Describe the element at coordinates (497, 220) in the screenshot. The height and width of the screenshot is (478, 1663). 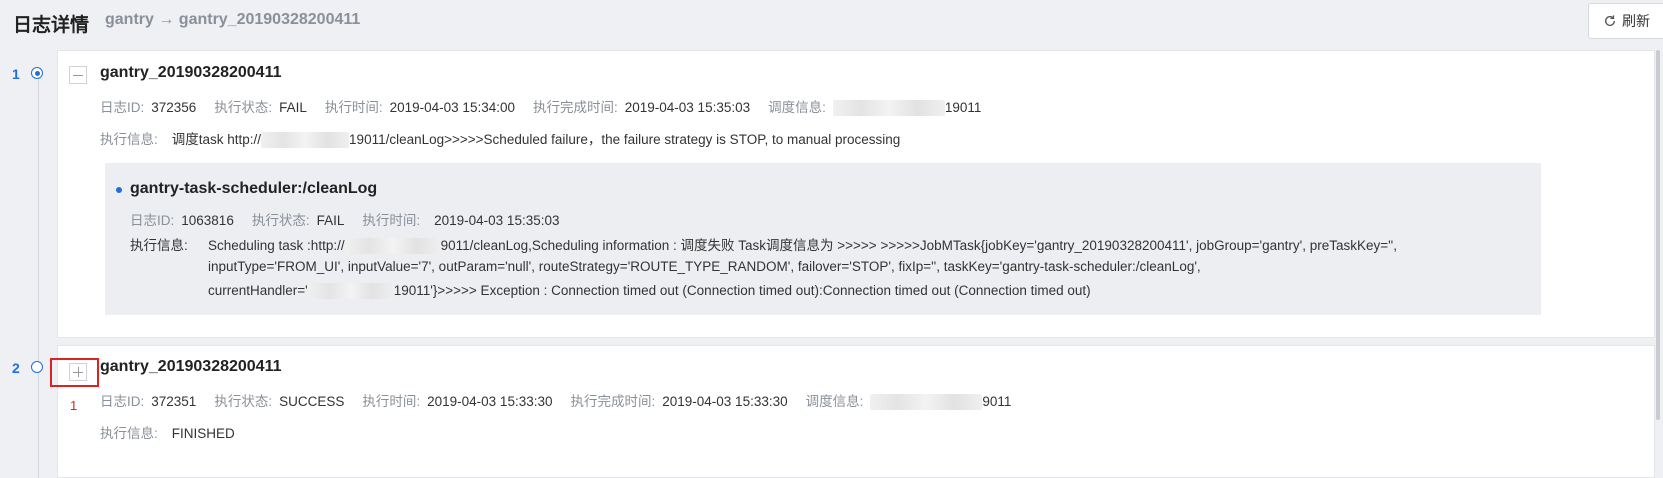
I see `exec-time: 2019-04-03 15:35:03` at that location.